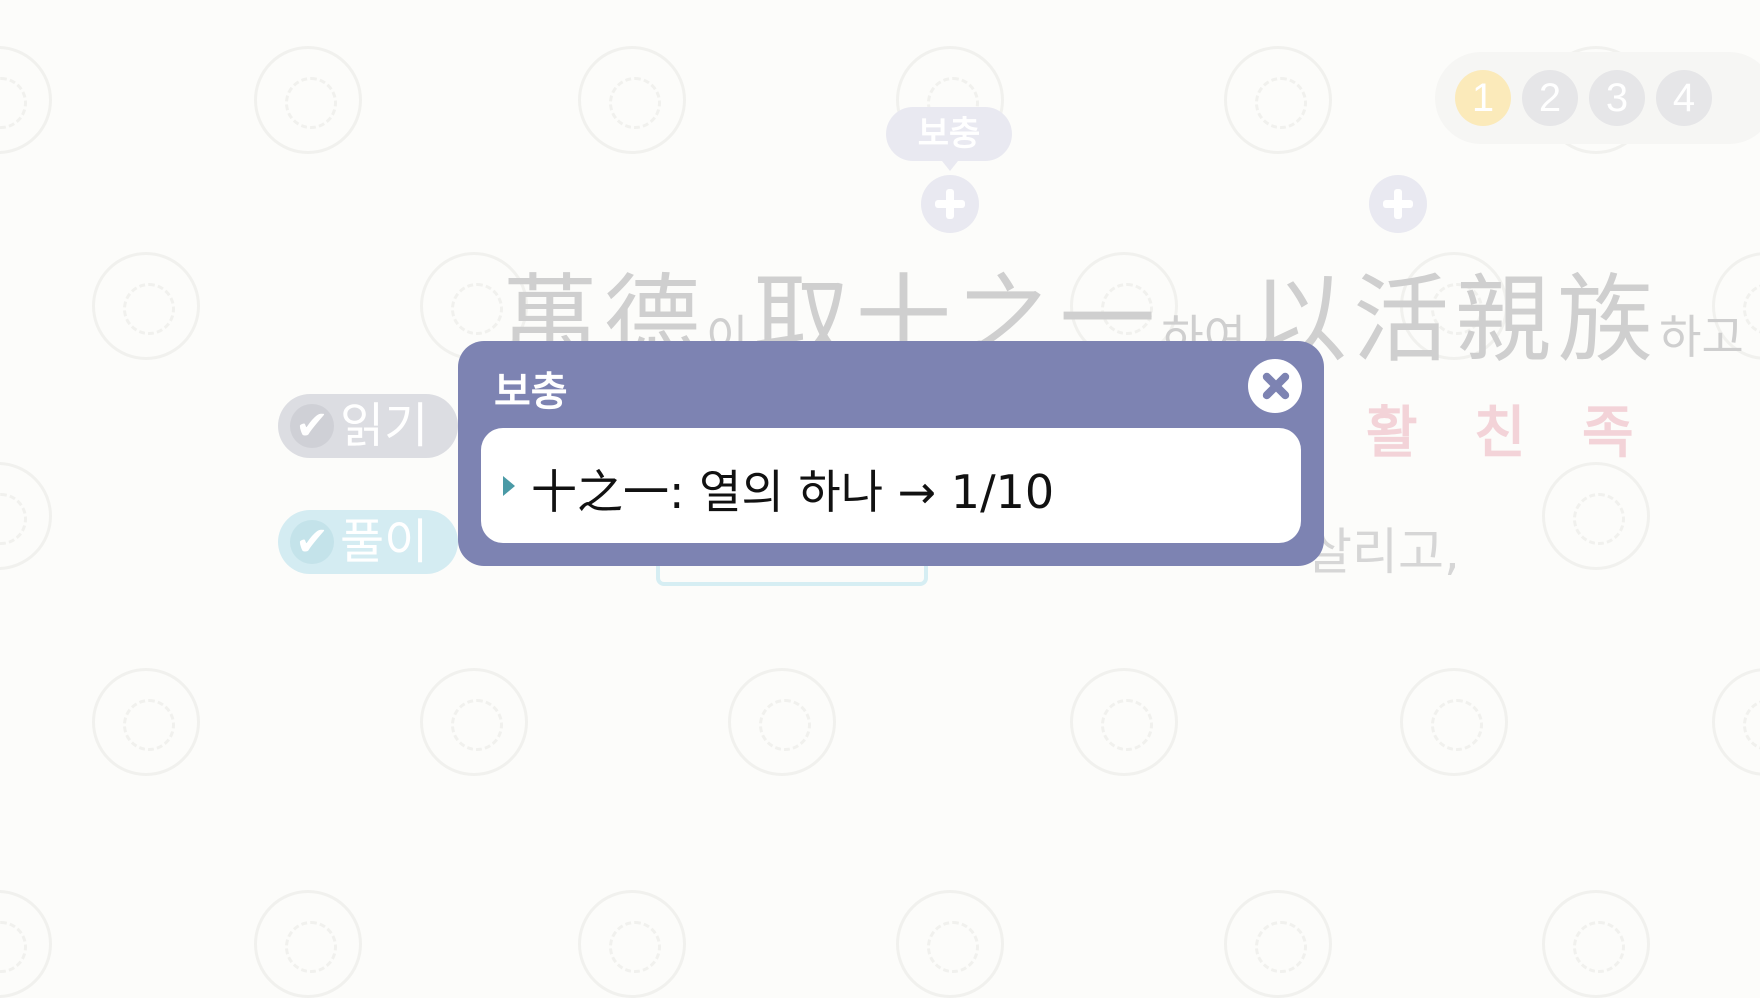 This screenshot has height=998, width=1760. I want to click on hangul-particle: 하고, so click(1701, 337).